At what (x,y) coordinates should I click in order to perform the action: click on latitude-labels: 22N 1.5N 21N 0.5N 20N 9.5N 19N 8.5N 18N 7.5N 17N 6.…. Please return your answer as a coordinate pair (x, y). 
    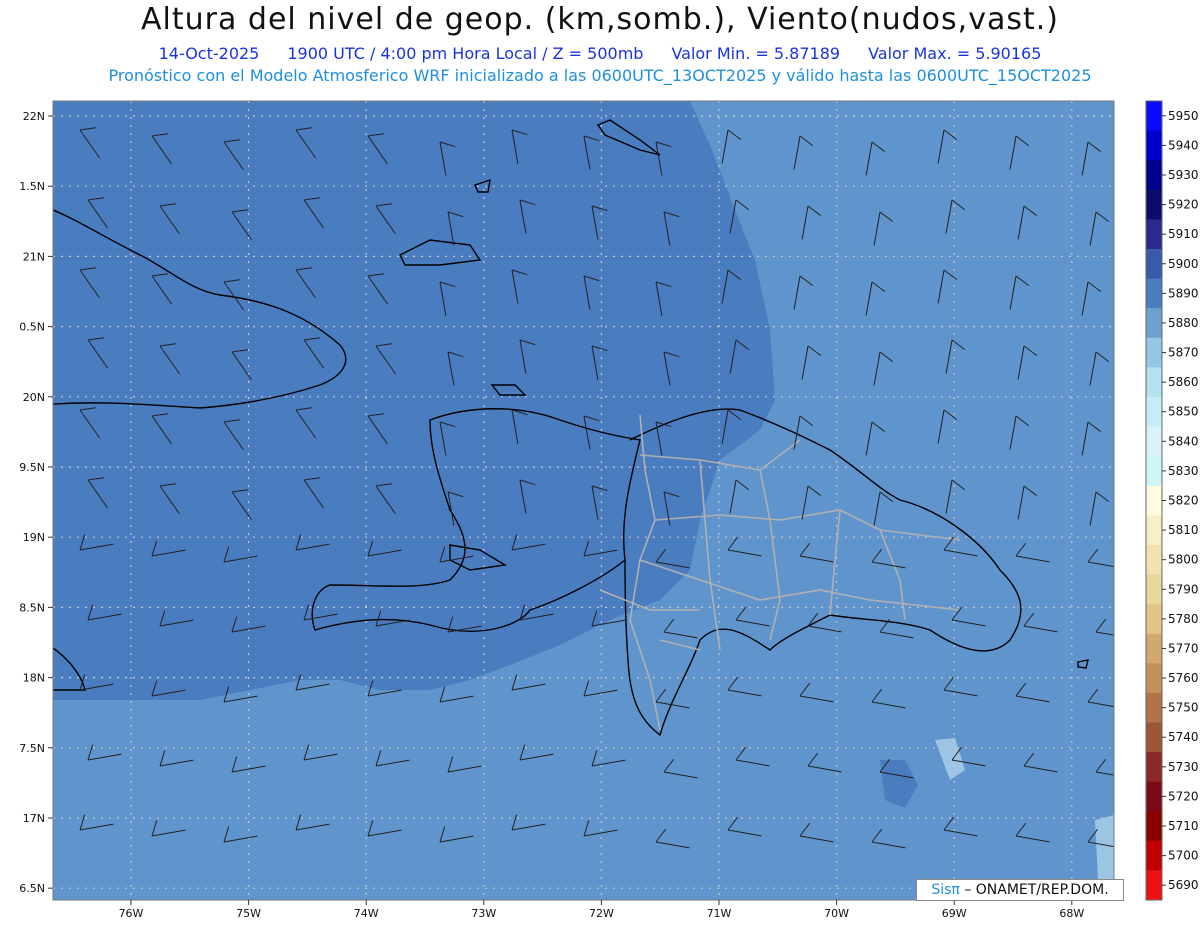
    Looking at the image, I should click on (36, 502).